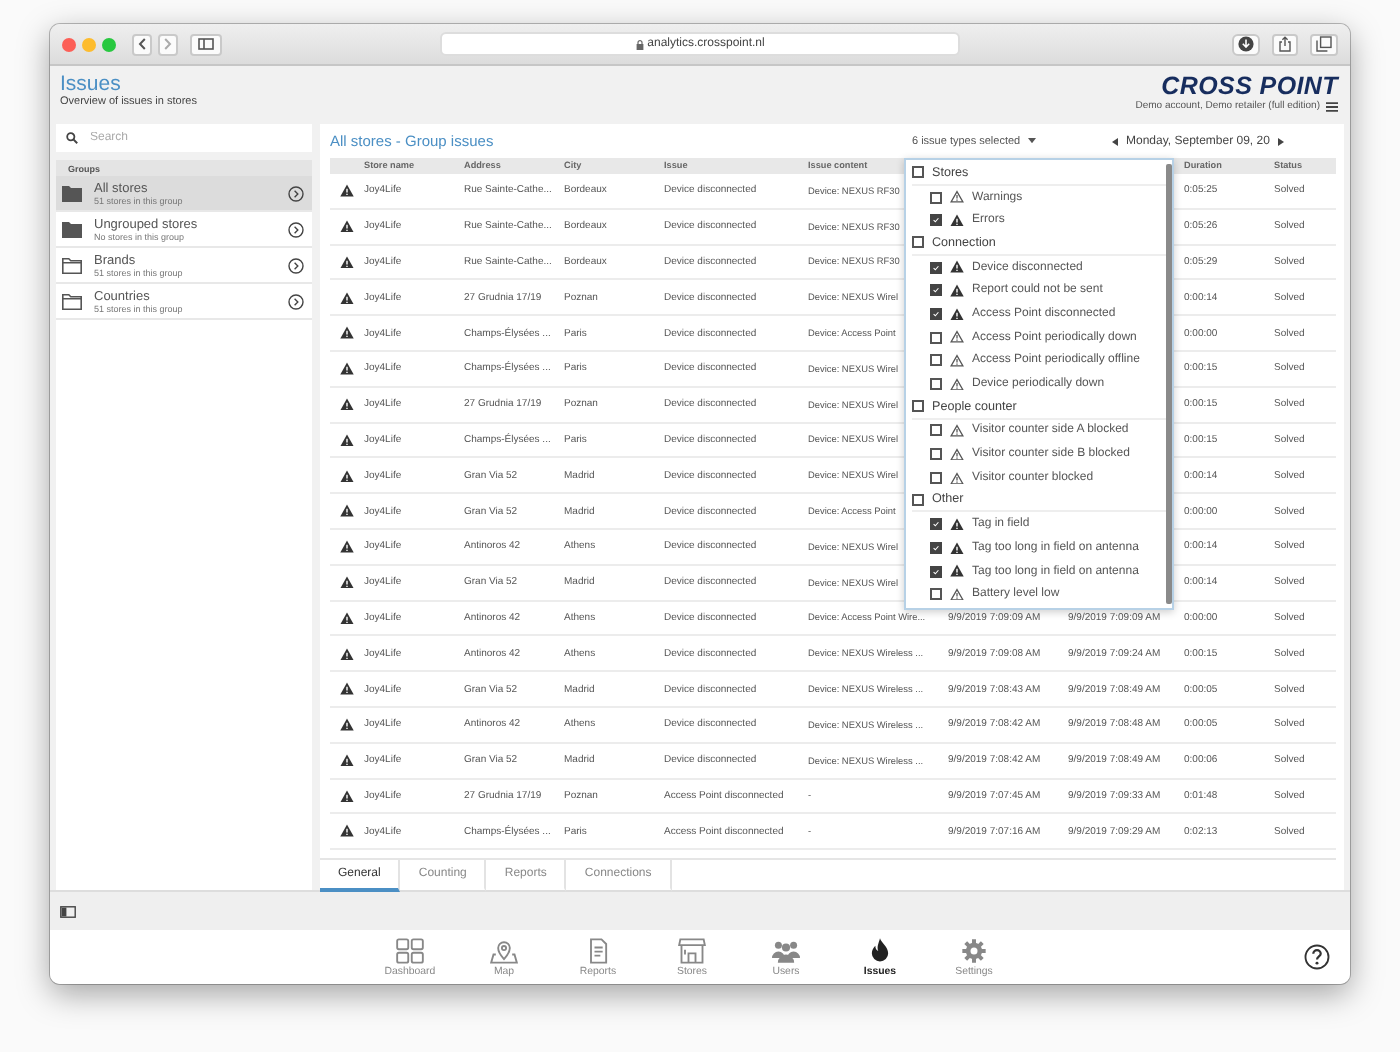 This screenshot has width=1400, height=1052. What do you see at coordinates (639, 44) in the screenshot?
I see `lock-icon` at bounding box center [639, 44].